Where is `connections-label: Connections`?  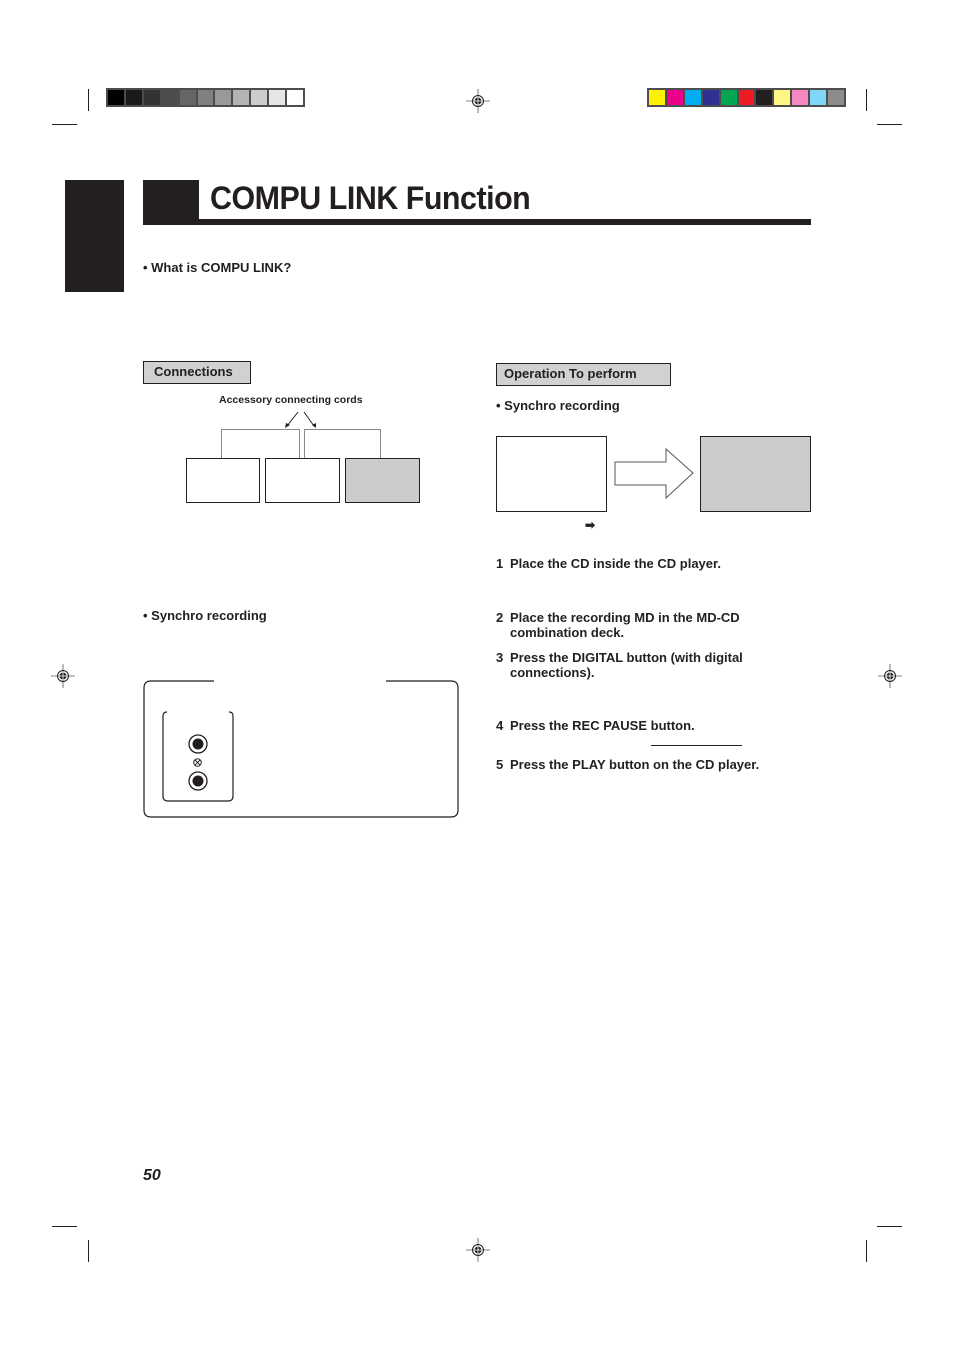
connections-label: Connections is located at coordinates (197, 372).